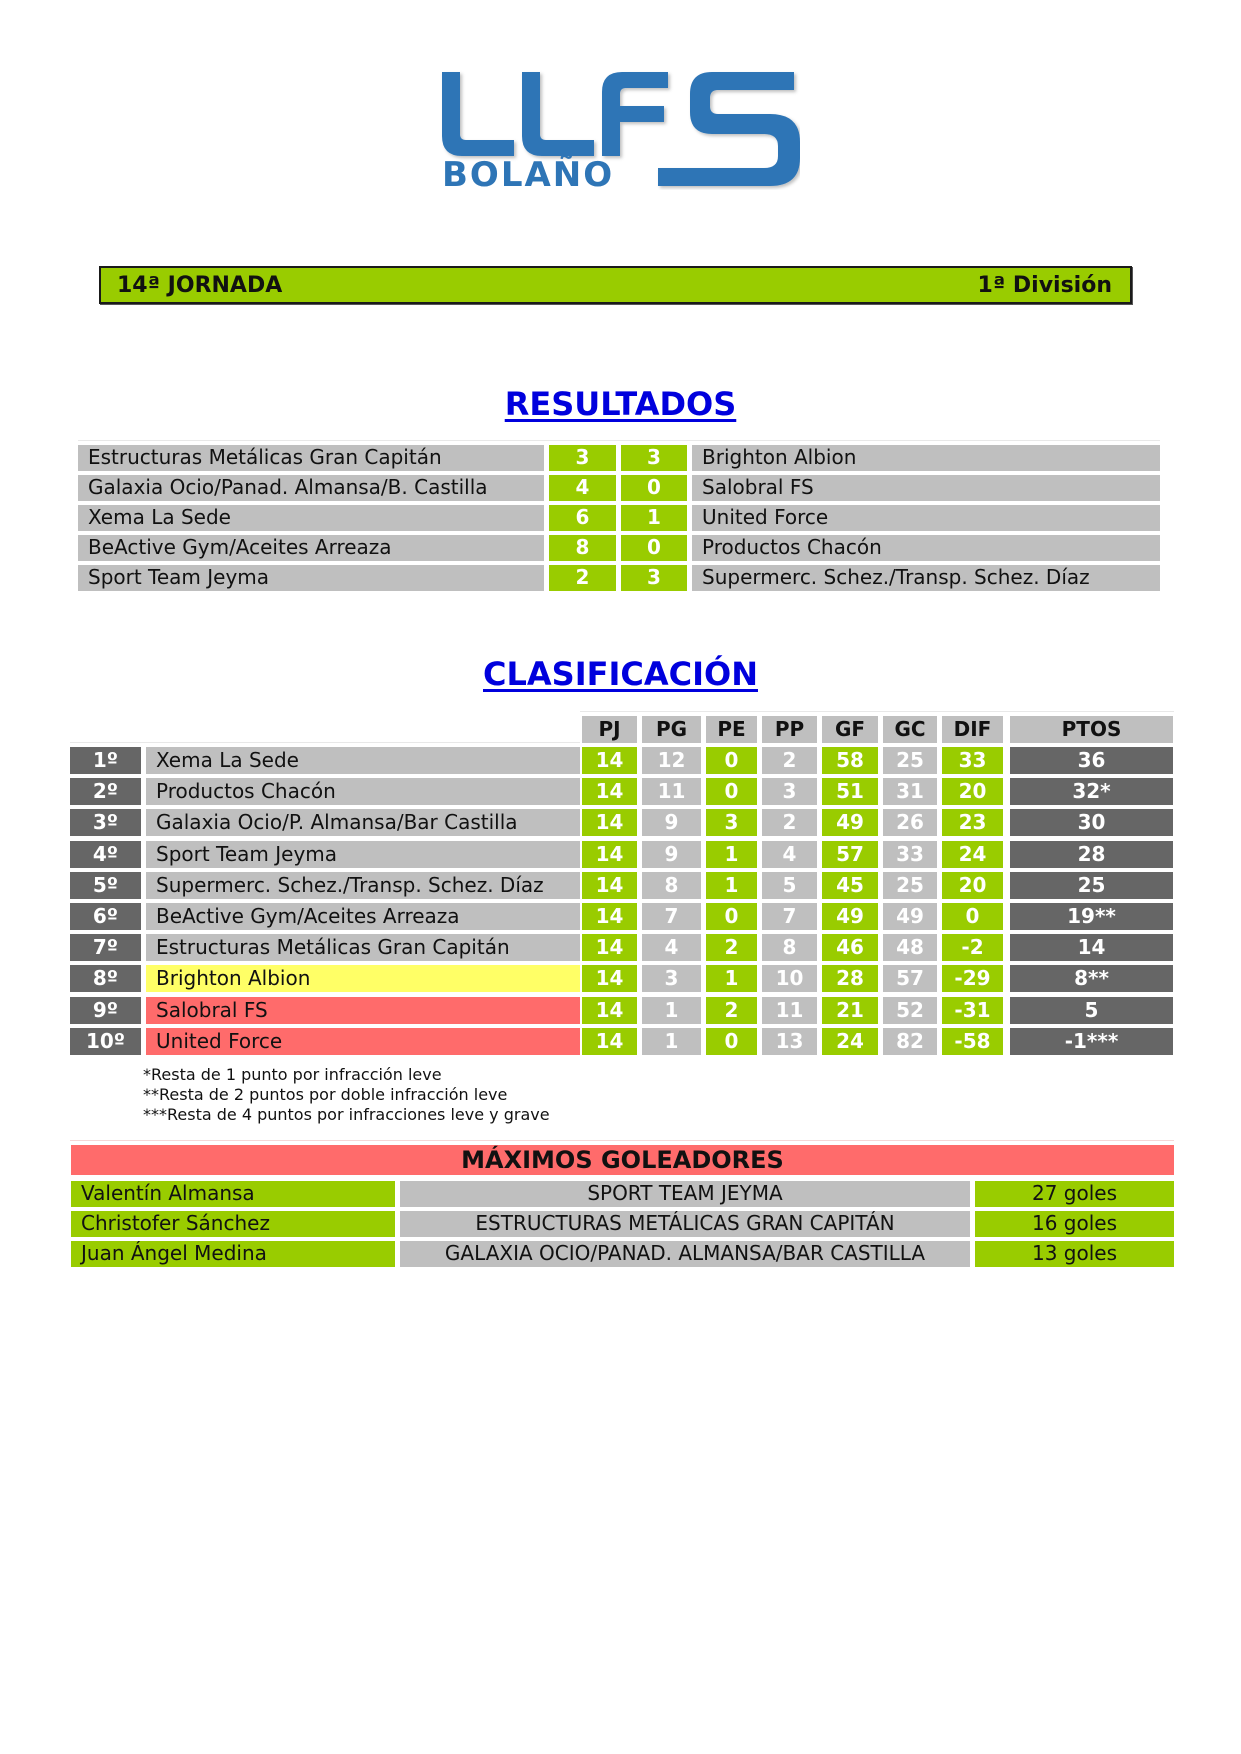 Image resolution: width=1241 pixels, height=1754 pixels. What do you see at coordinates (850, 760) in the screenshot?
I see `stat-gf: 58` at bounding box center [850, 760].